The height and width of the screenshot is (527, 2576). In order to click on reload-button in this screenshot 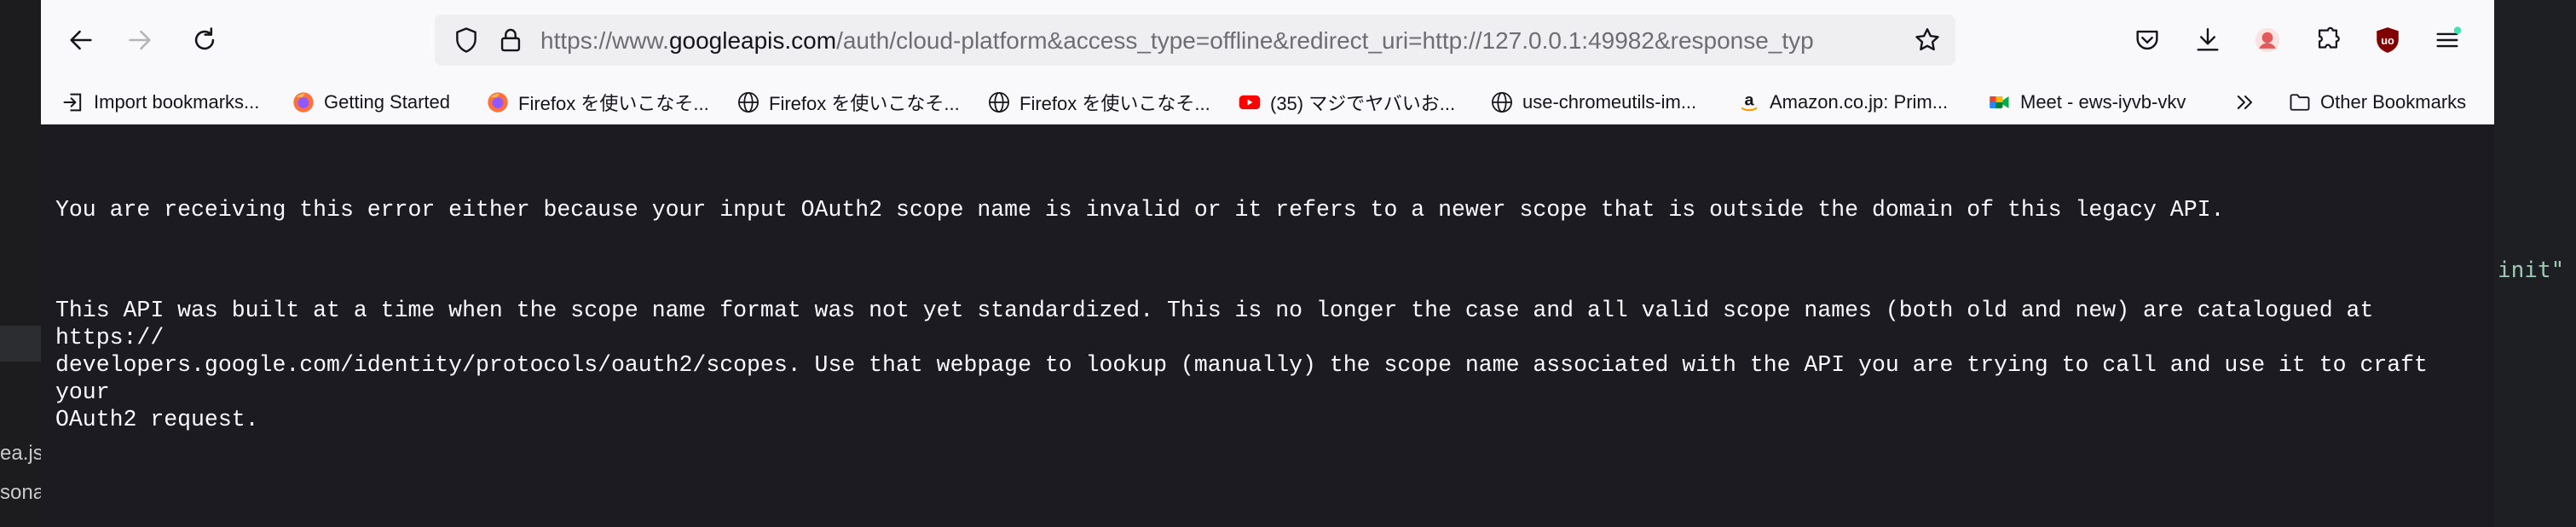, I will do `click(204, 40)`.